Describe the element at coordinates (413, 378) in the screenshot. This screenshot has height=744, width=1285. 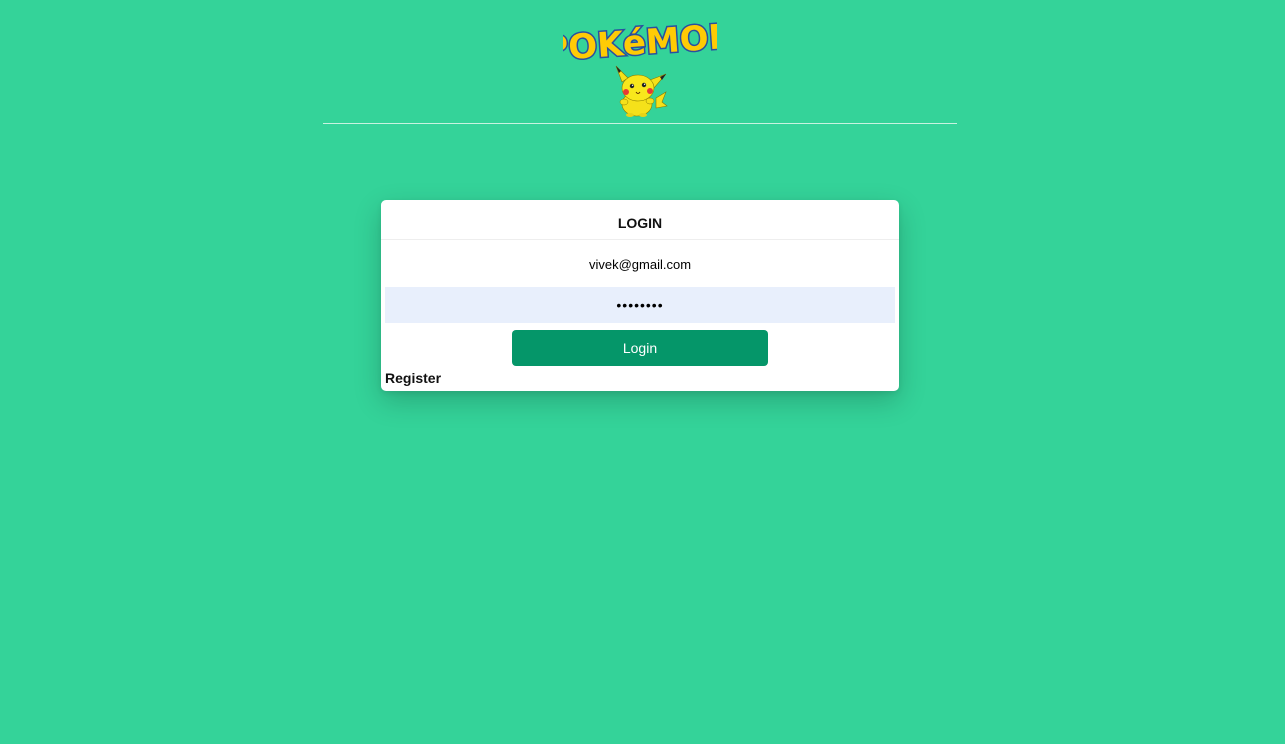
I see `register-link: Register` at that location.